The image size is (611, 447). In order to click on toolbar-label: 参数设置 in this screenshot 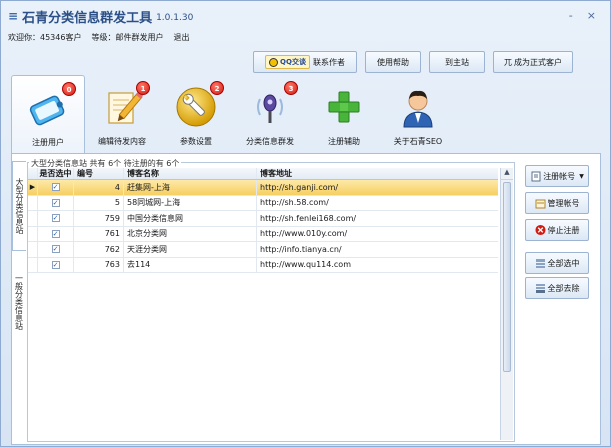, I will do `click(196, 141)`.